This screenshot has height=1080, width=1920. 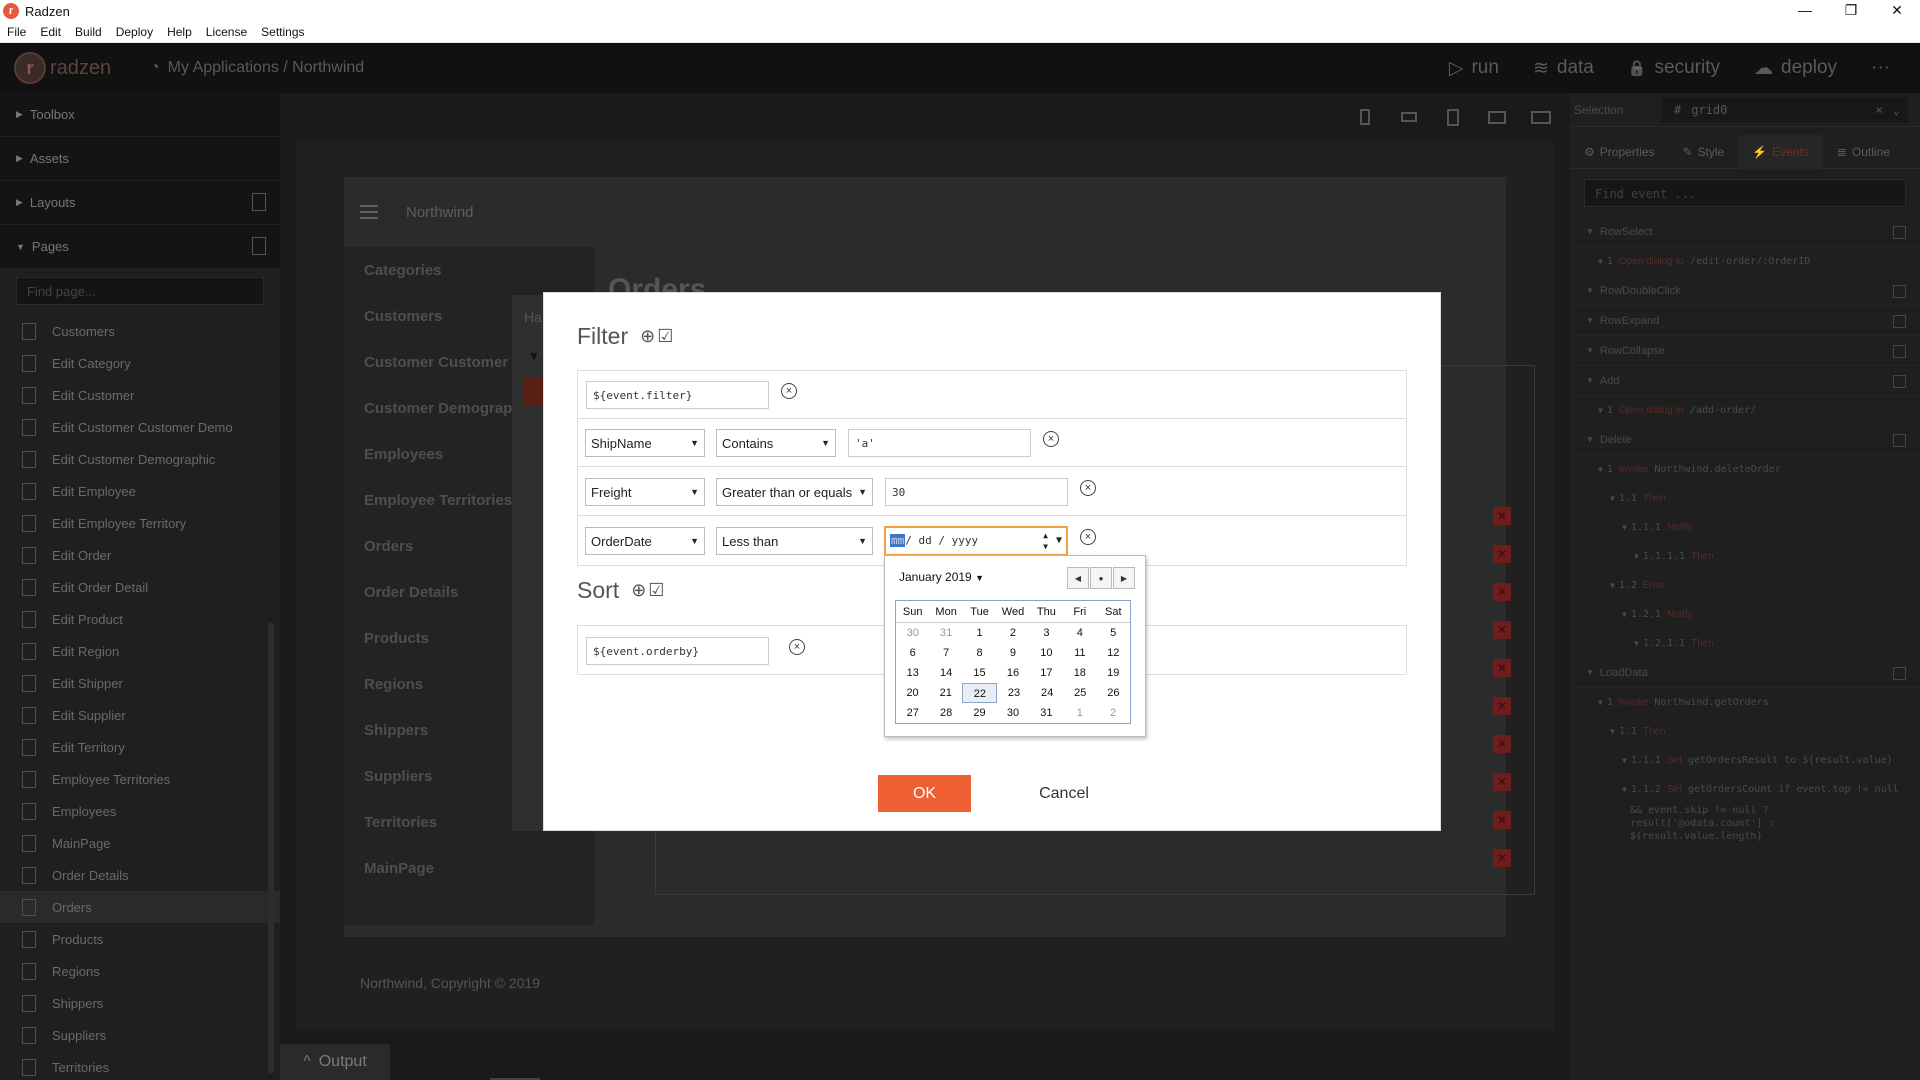 I want to click on page-item: Orders, so click(x=140, y=907).